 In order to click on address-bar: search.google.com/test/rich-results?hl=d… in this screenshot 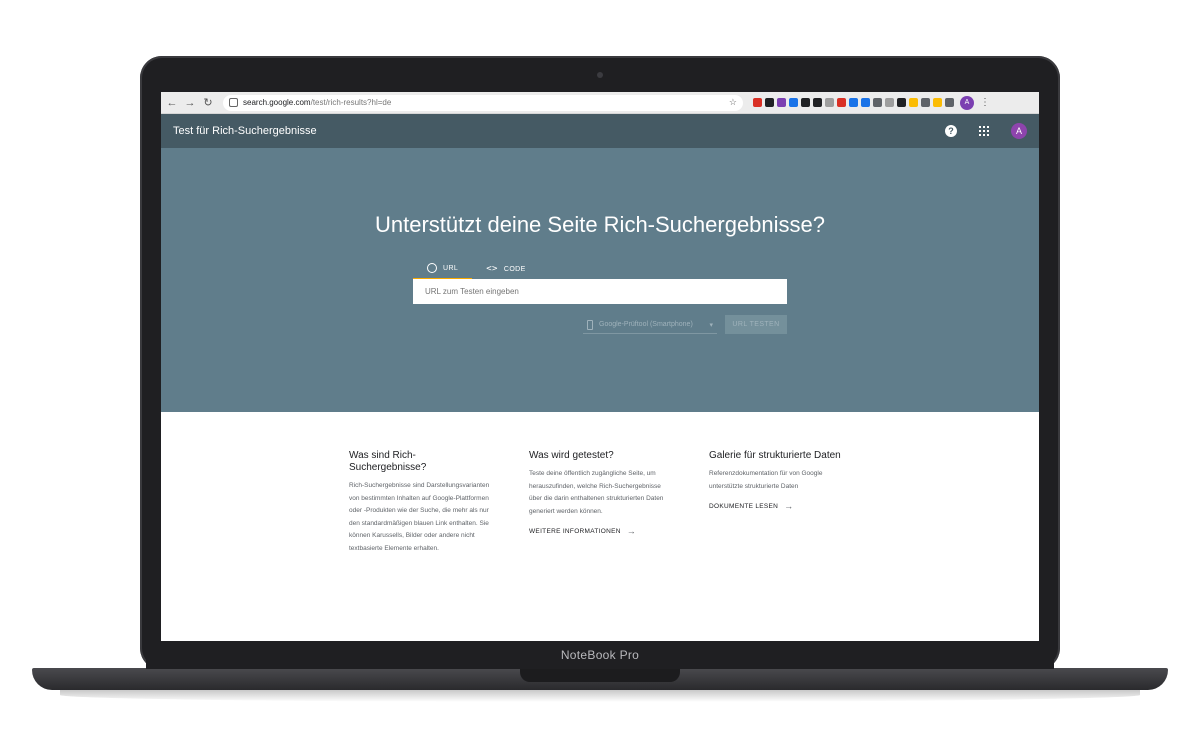, I will do `click(483, 102)`.